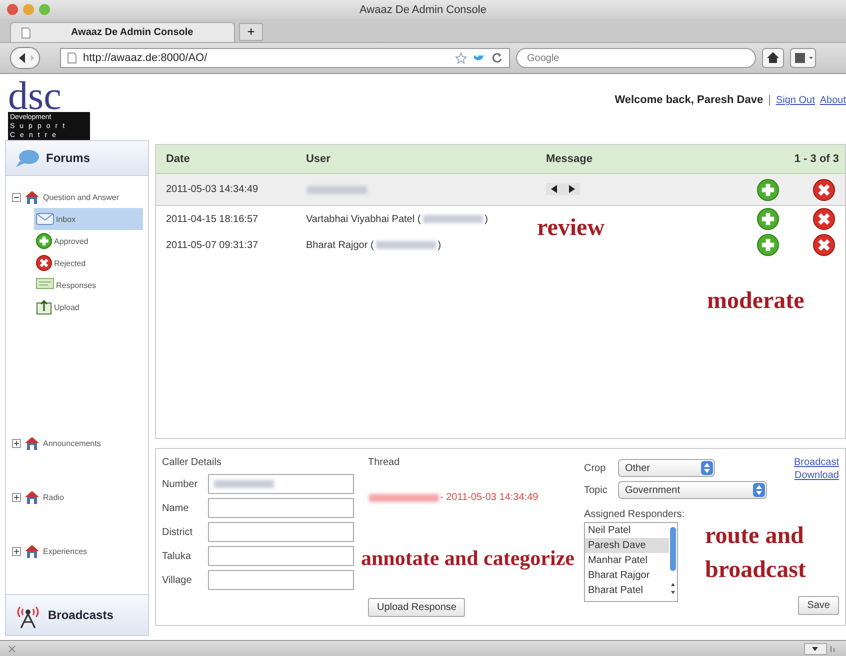 The width and height of the screenshot is (846, 656). What do you see at coordinates (77, 158) in the screenshot?
I see `sidebar-header: Forums` at bounding box center [77, 158].